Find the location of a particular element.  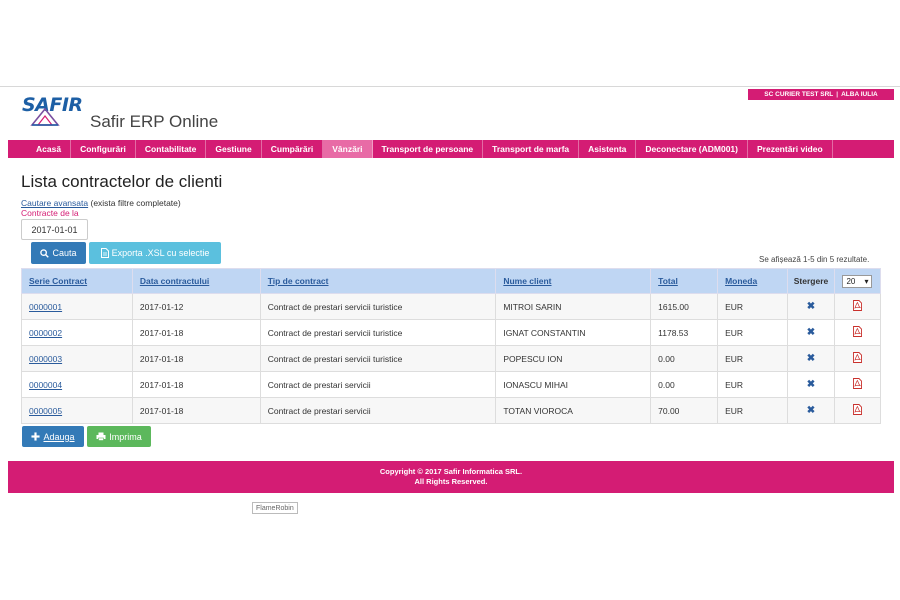

nav-item: Asistenta is located at coordinates (608, 149).